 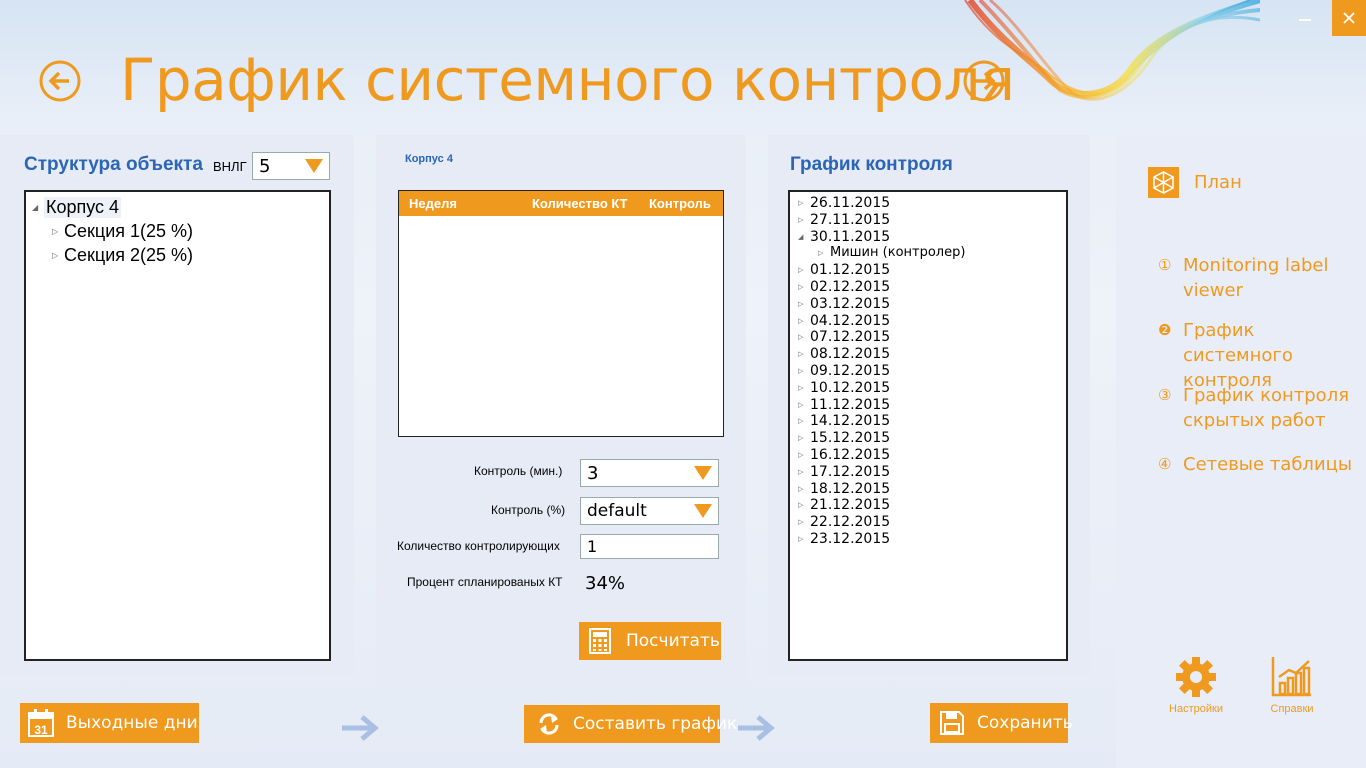 I want to click on vnlg-dropdown: 5, so click(x=291, y=166).